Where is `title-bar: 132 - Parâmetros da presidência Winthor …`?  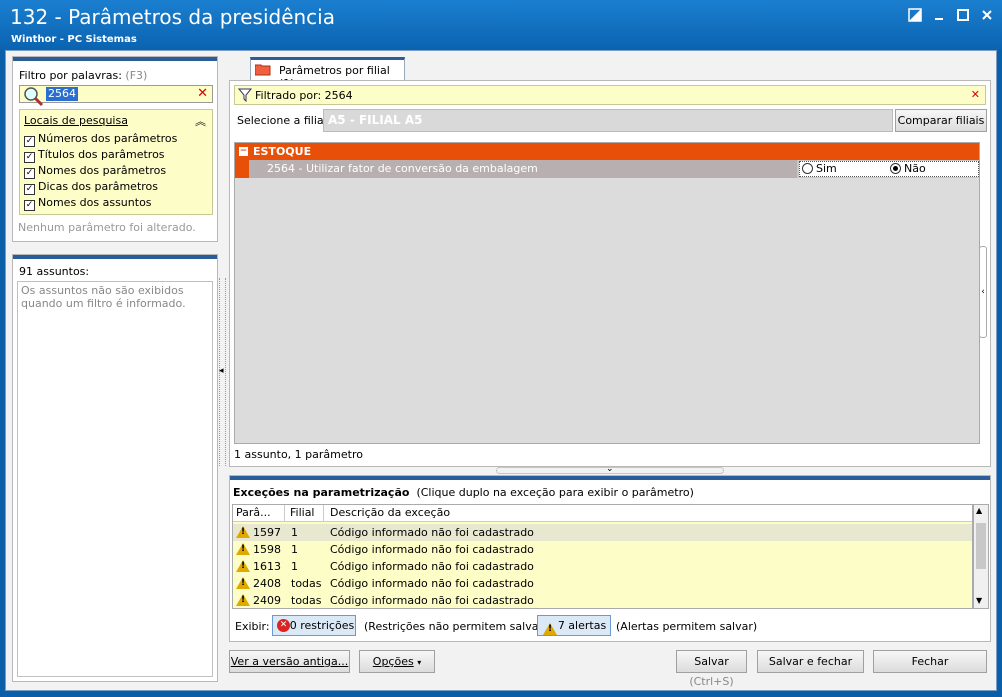
title-bar: 132 - Parâmetros da presidência Winthor … is located at coordinates (501, 25).